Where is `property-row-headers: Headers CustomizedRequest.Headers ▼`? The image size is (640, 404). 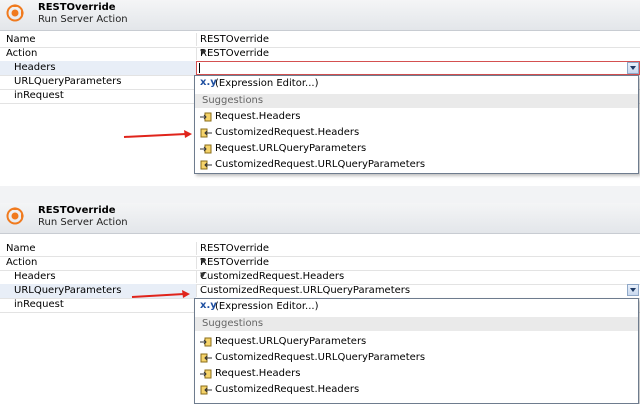
property-row-headers: Headers CustomizedRequest.Headers ▼ is located at coordinates (320, 277).